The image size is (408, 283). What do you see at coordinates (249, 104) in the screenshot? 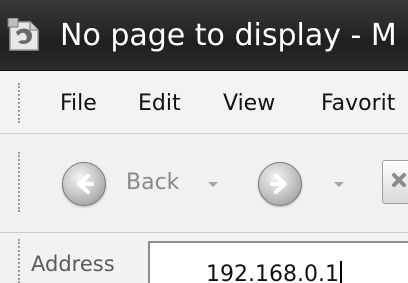
I see `menu-view: View` at bounding box center [249, 104].